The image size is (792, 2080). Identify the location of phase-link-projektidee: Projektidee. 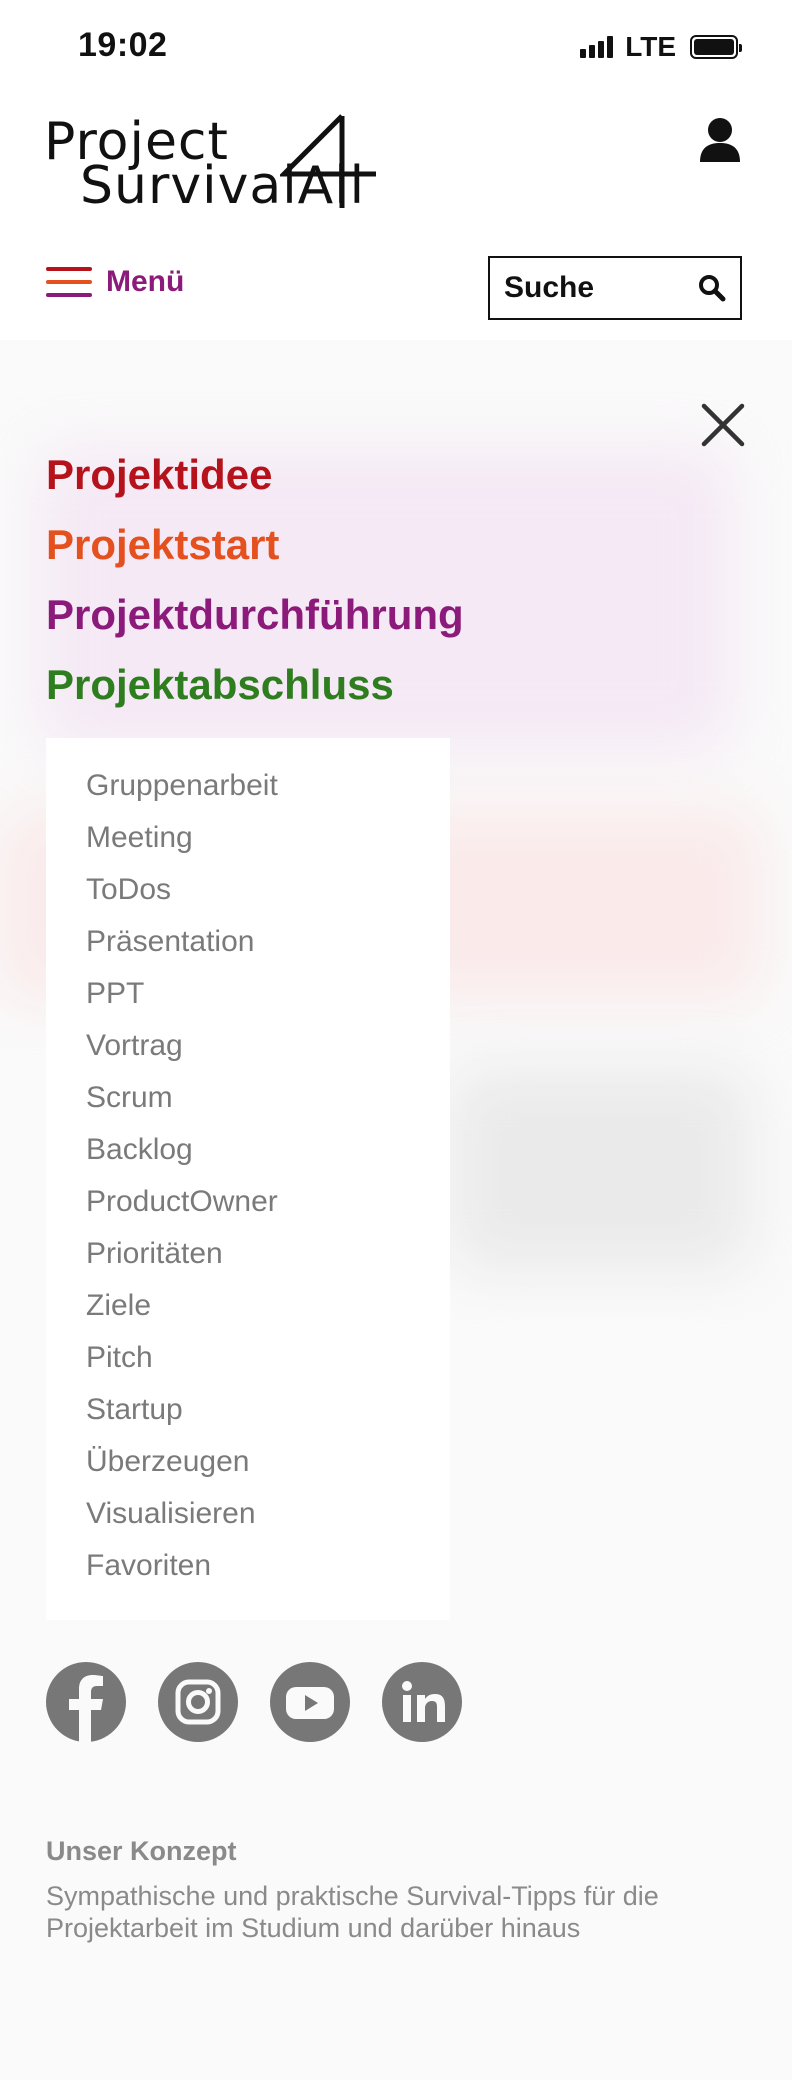
(255, 475).